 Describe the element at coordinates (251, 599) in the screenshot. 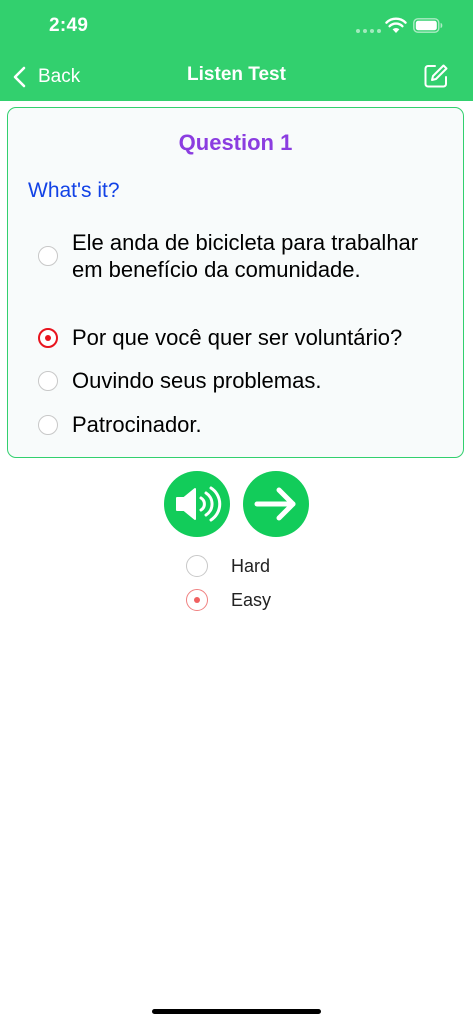

I see `difficulty-label: Easy` at that location.